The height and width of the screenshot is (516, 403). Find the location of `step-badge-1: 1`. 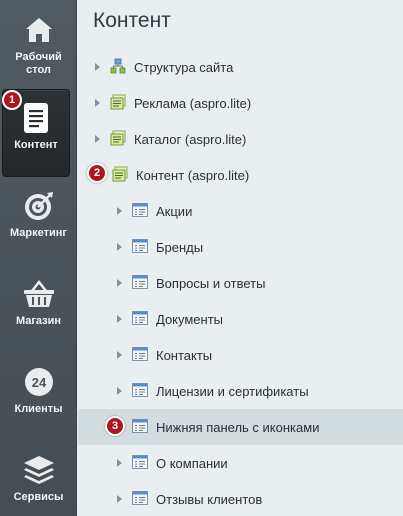

step-badge-1: 1 is located at coordinates (12, 100).